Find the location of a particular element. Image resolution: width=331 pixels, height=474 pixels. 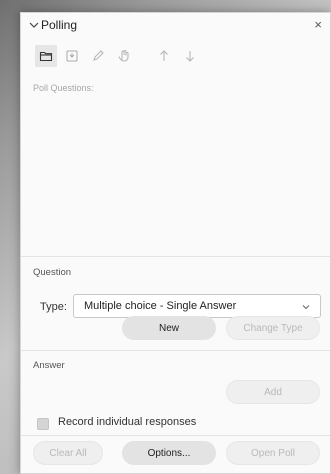

move-down-button is located at coordinates (190, 56).